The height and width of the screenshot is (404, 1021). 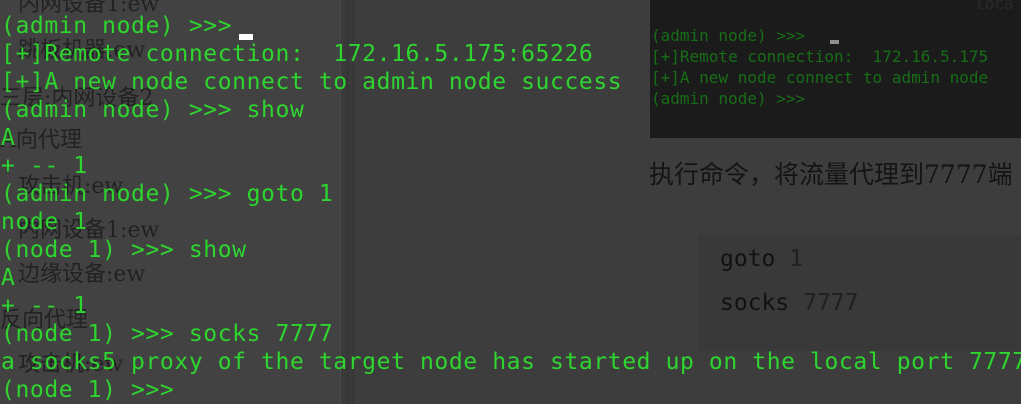 What do you see at coordinates (246, 37) in the screenshot?
I see `terminal-cursor` at bounding box center [246, 37].